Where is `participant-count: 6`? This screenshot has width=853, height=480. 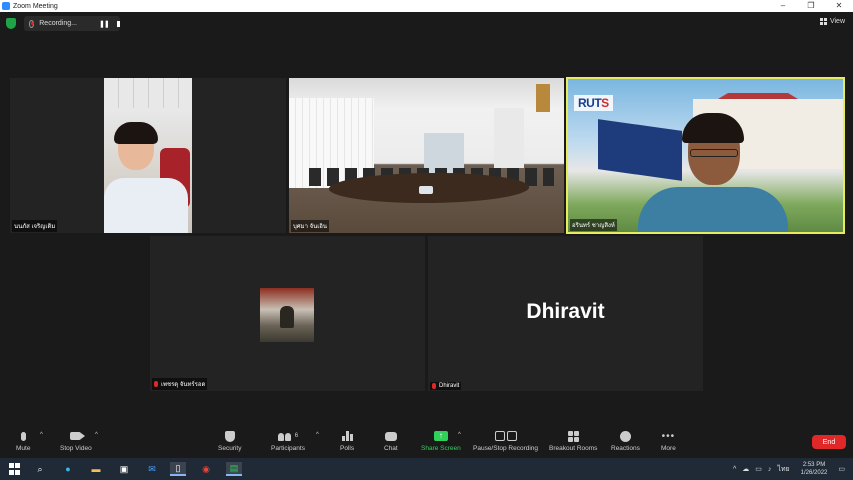 participant-count: 6 is located at coordinates (296, 436).